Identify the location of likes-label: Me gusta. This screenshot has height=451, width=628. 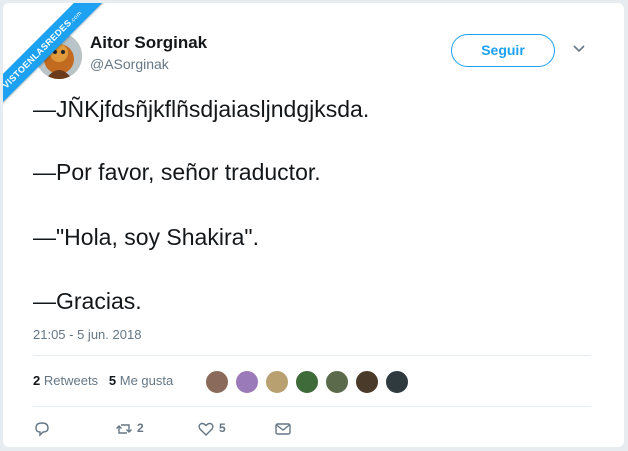
(146, 380).